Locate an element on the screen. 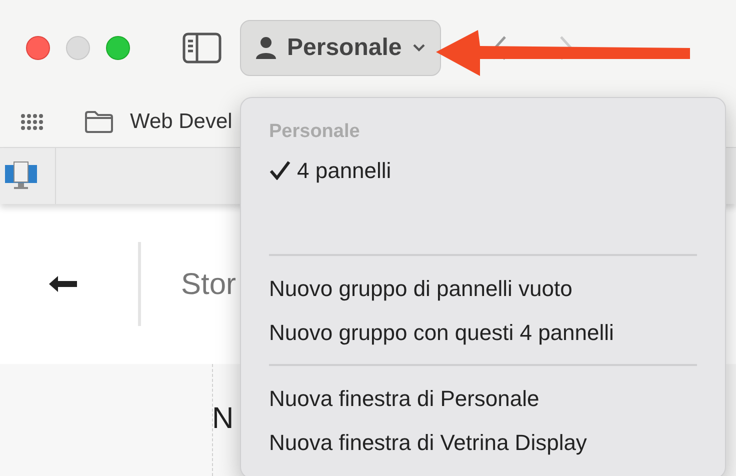  folder-icon is located at coordinates (99, 122).